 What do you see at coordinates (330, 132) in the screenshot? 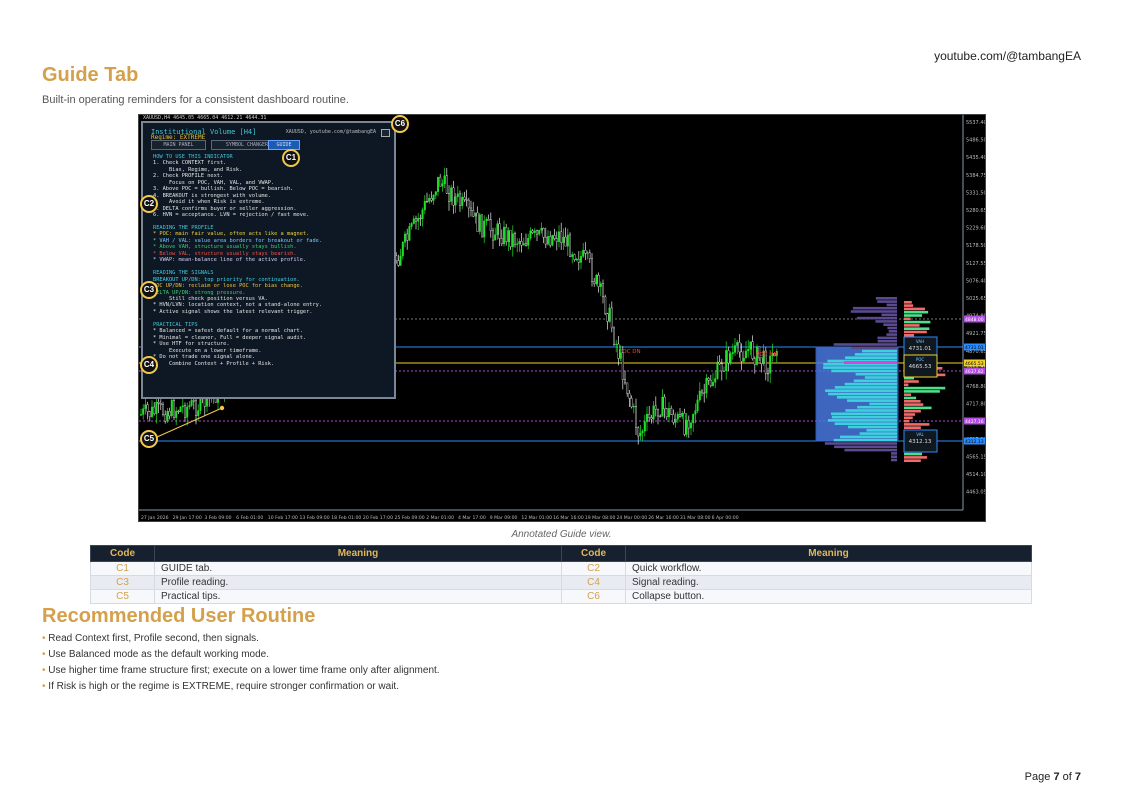
I see `panel-symbol: XAUUSD, youtube.com/@tambangEA` at bounding box center [330, 132].